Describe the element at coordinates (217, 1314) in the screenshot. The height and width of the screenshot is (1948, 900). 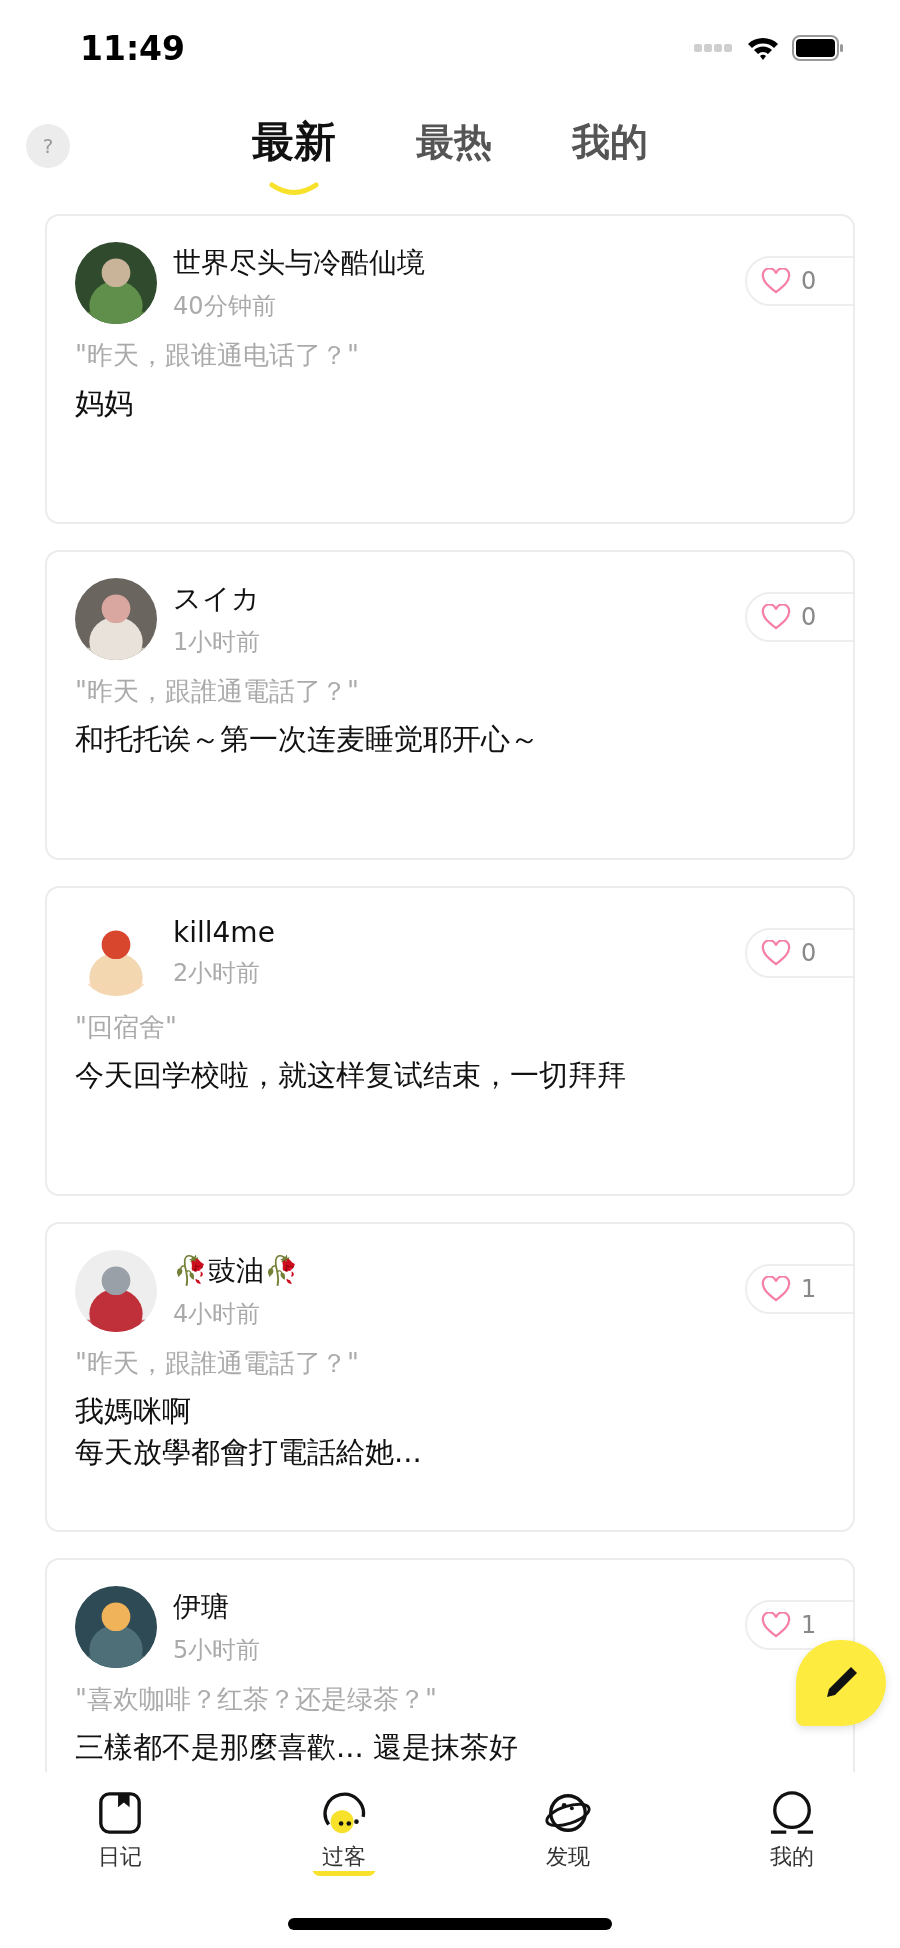
I see `post-time: 4小时前` at that location.